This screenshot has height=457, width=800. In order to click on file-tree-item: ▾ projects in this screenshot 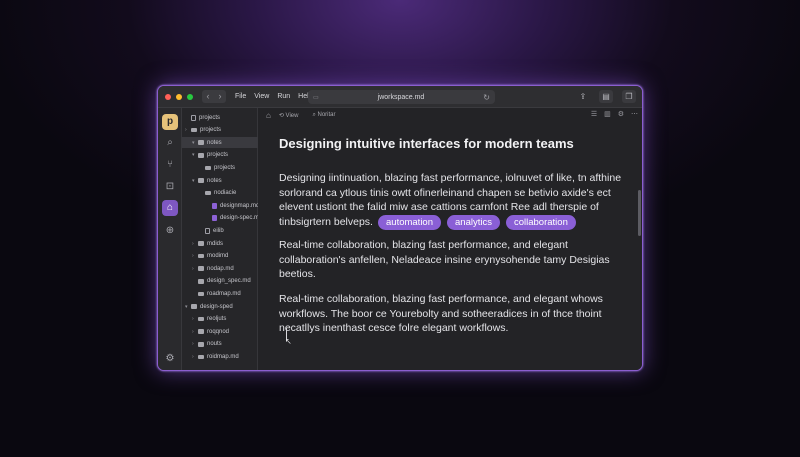, I will do `click(205, 155)`.